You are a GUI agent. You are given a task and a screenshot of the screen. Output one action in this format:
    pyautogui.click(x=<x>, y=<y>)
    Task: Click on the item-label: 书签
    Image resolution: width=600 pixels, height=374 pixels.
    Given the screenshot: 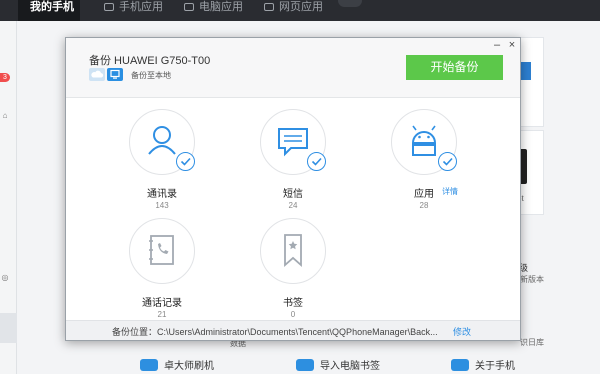 What is the action you would take?
    pyautogui.click(x=293, y=303)
    